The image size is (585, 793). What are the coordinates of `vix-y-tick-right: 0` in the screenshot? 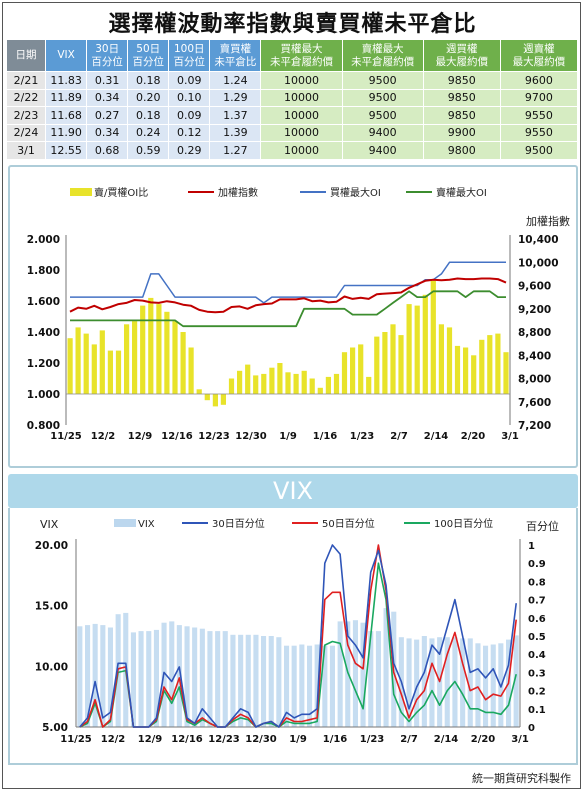 It's located at (531, 728).